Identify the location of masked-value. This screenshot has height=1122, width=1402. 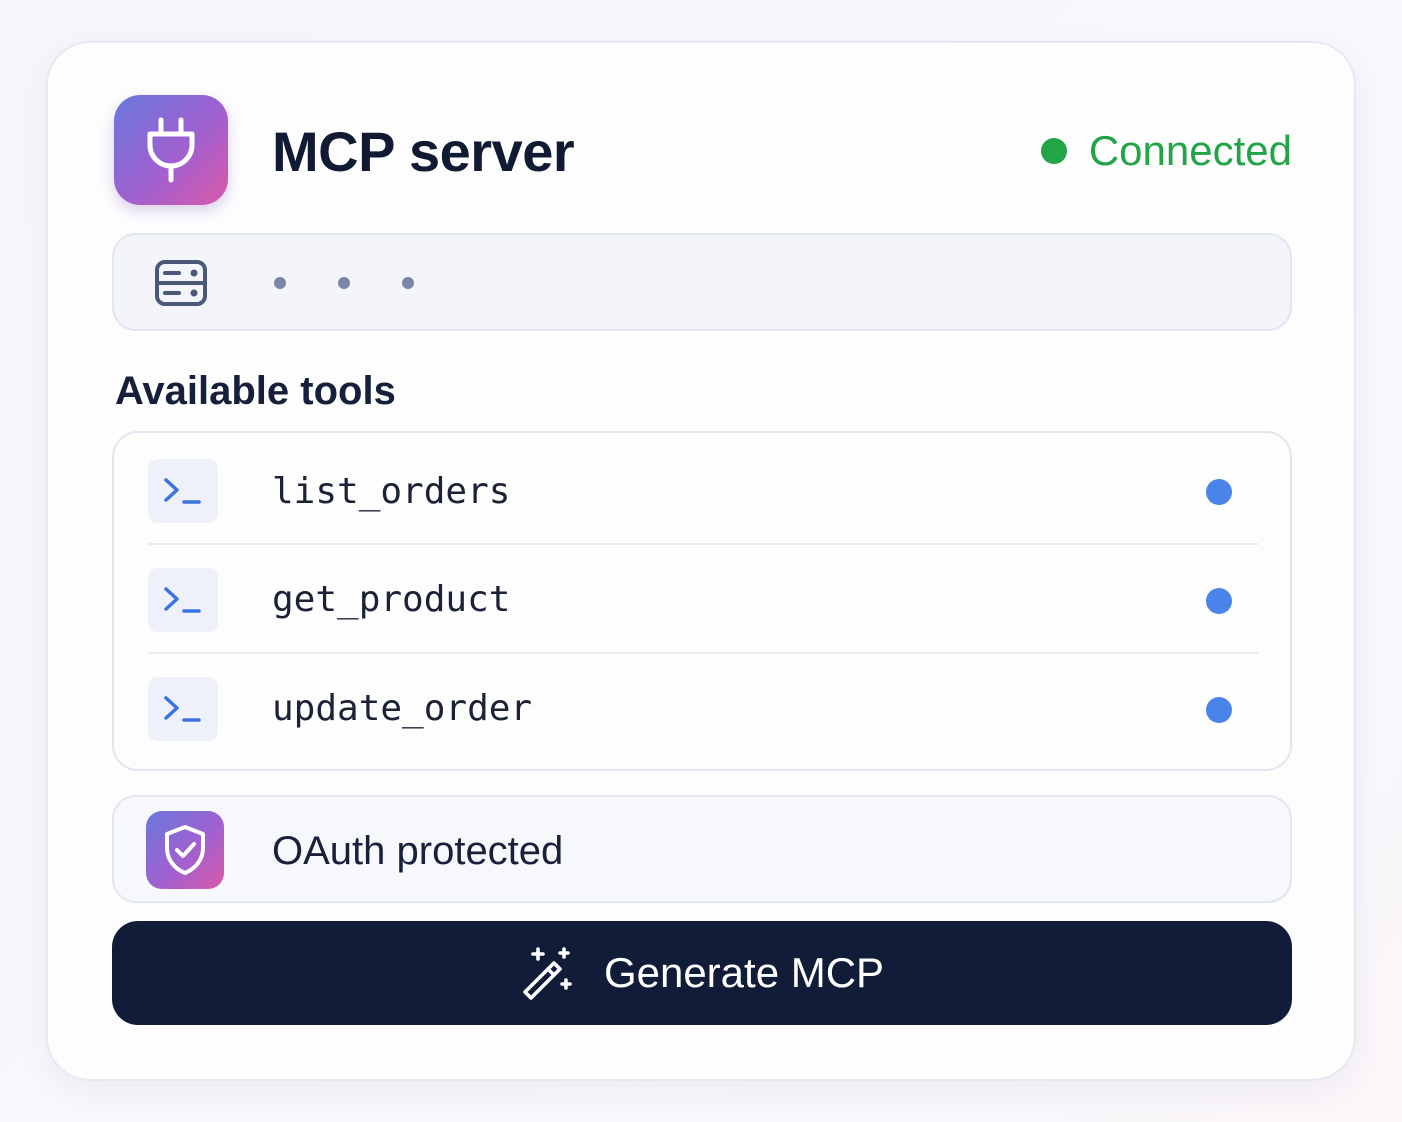
(370, 283).